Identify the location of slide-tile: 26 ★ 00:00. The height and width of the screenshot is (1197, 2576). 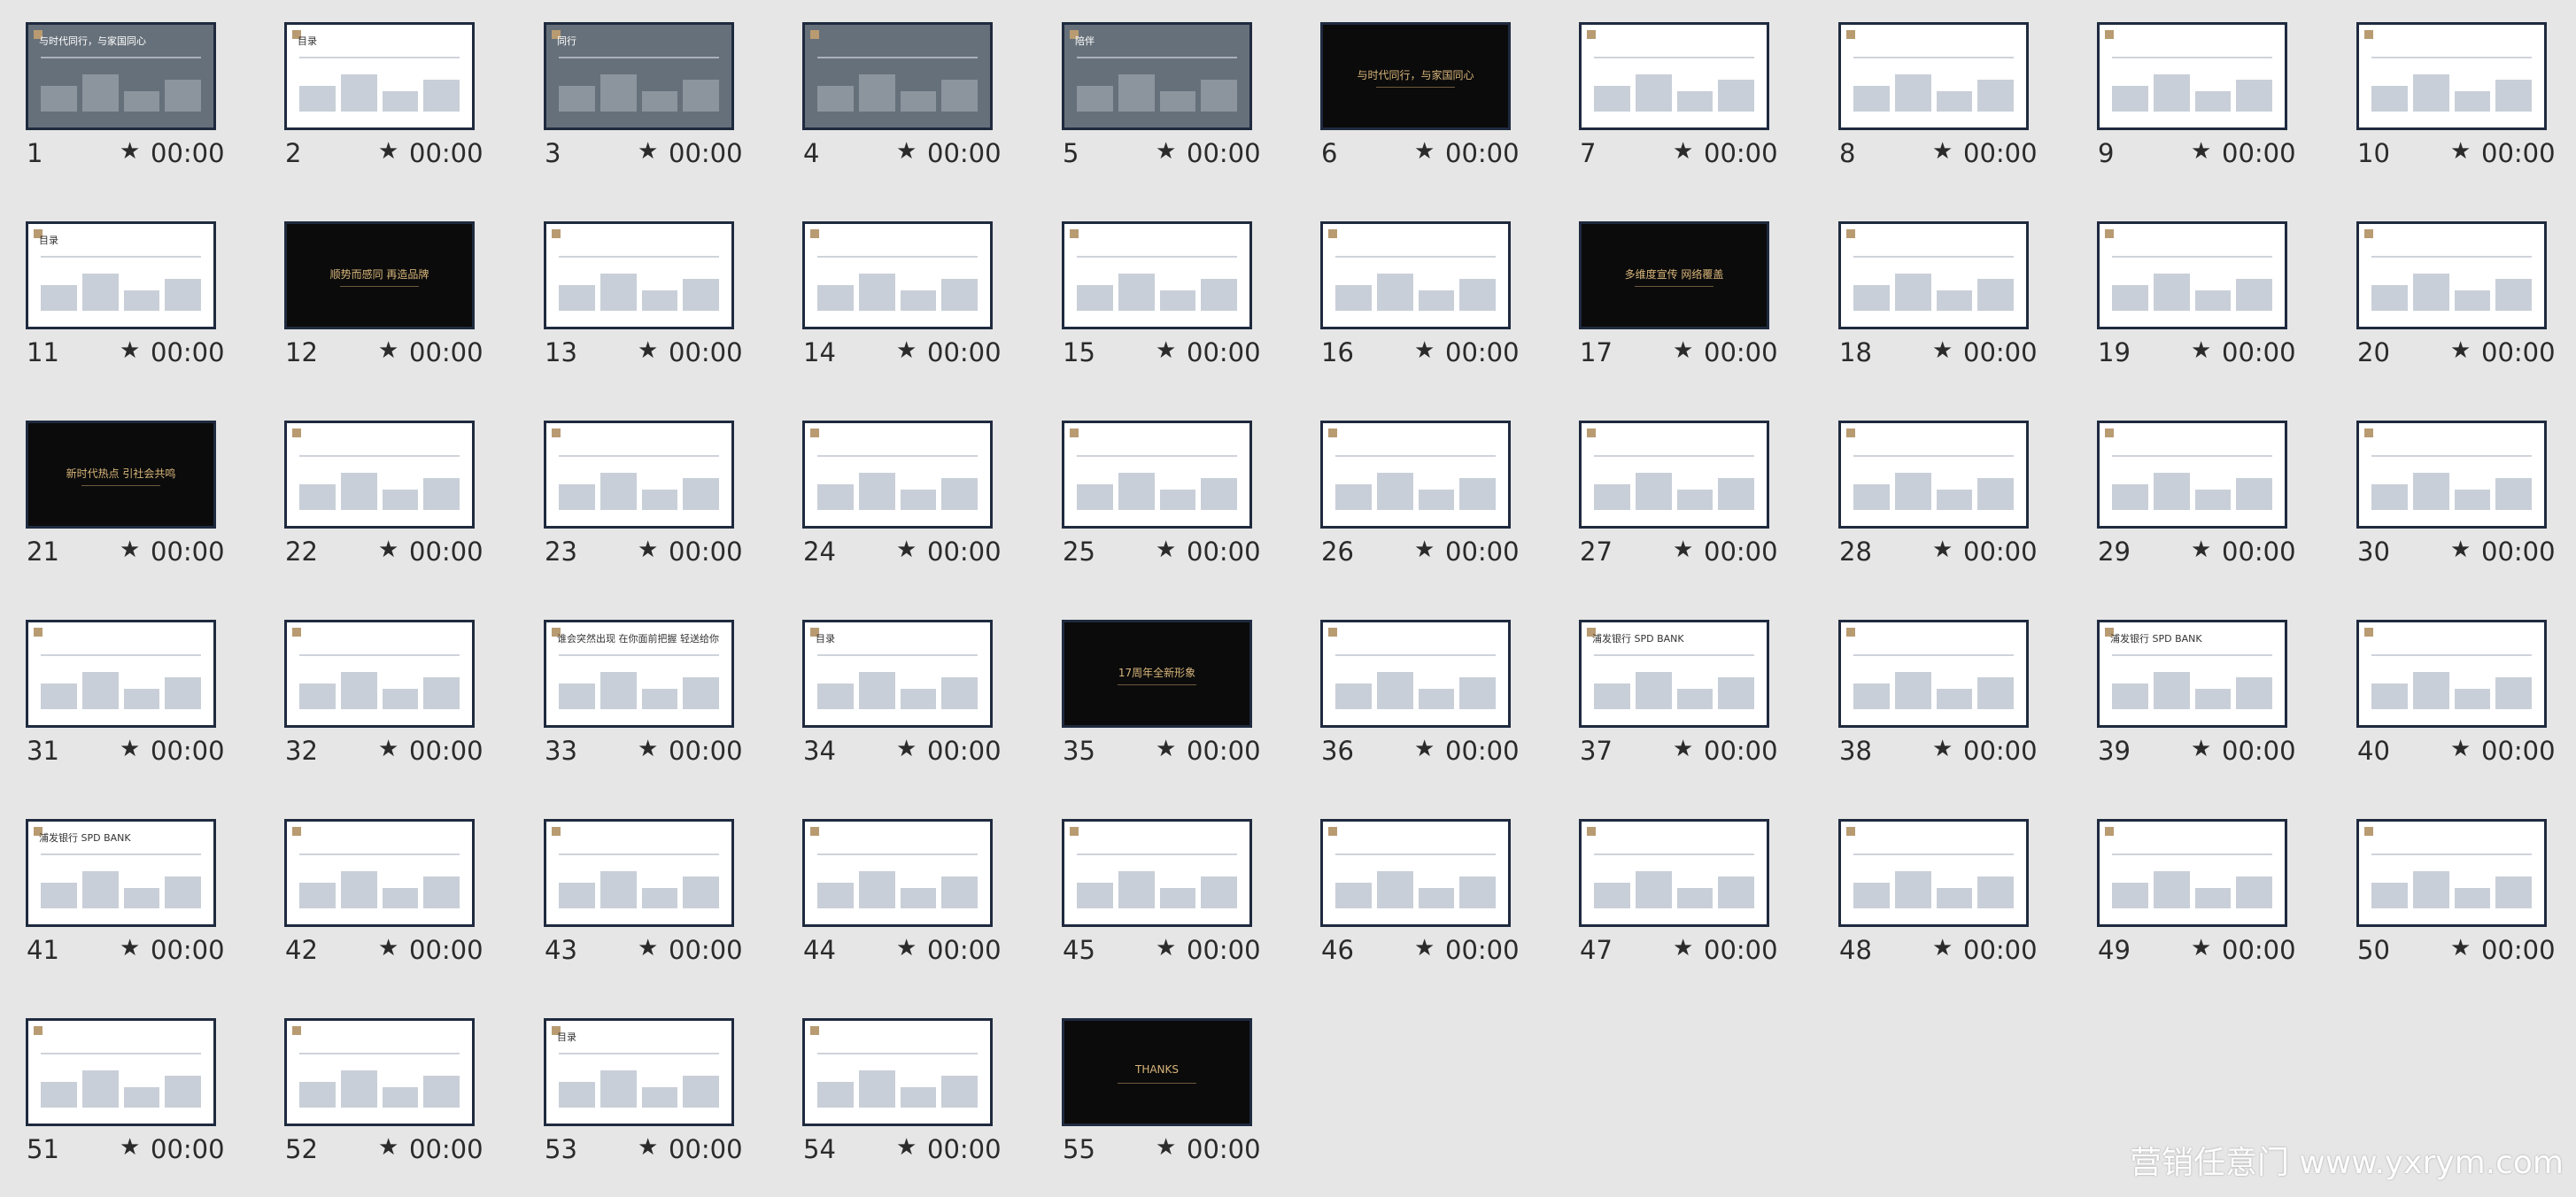
(1414, 486).